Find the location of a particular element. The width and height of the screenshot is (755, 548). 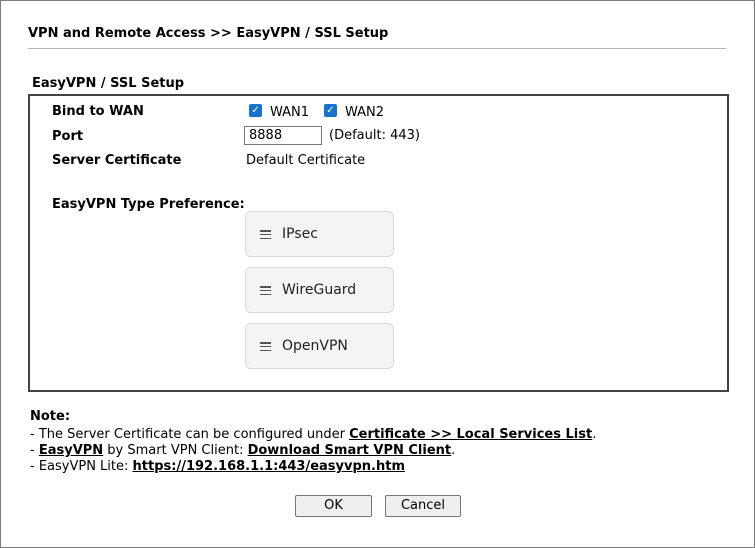

ok-button: OK is located at coordinates (333, 506).